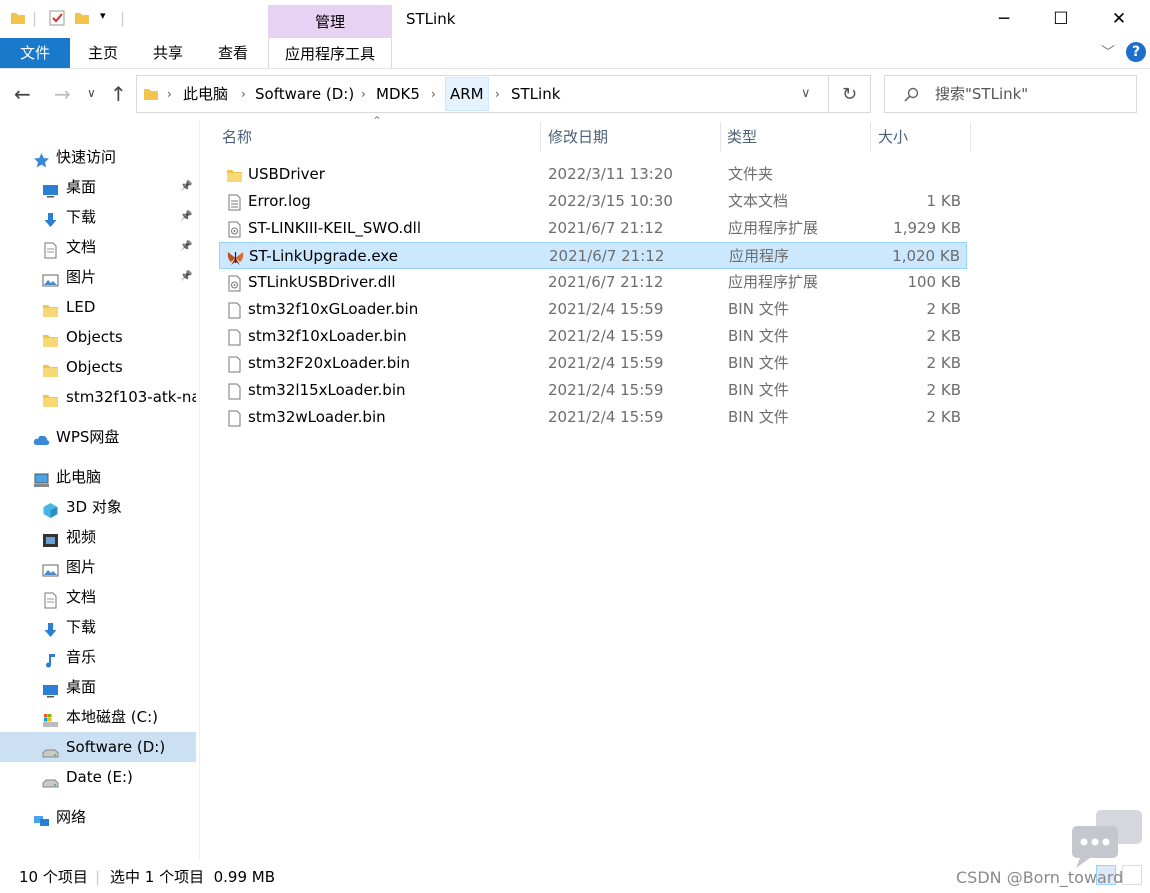 This screenshot has height=893, width=1150. Describe the element at coordinates (79, 477) in the screenshot. I see `nav-item-label: 此电脑` at that location.